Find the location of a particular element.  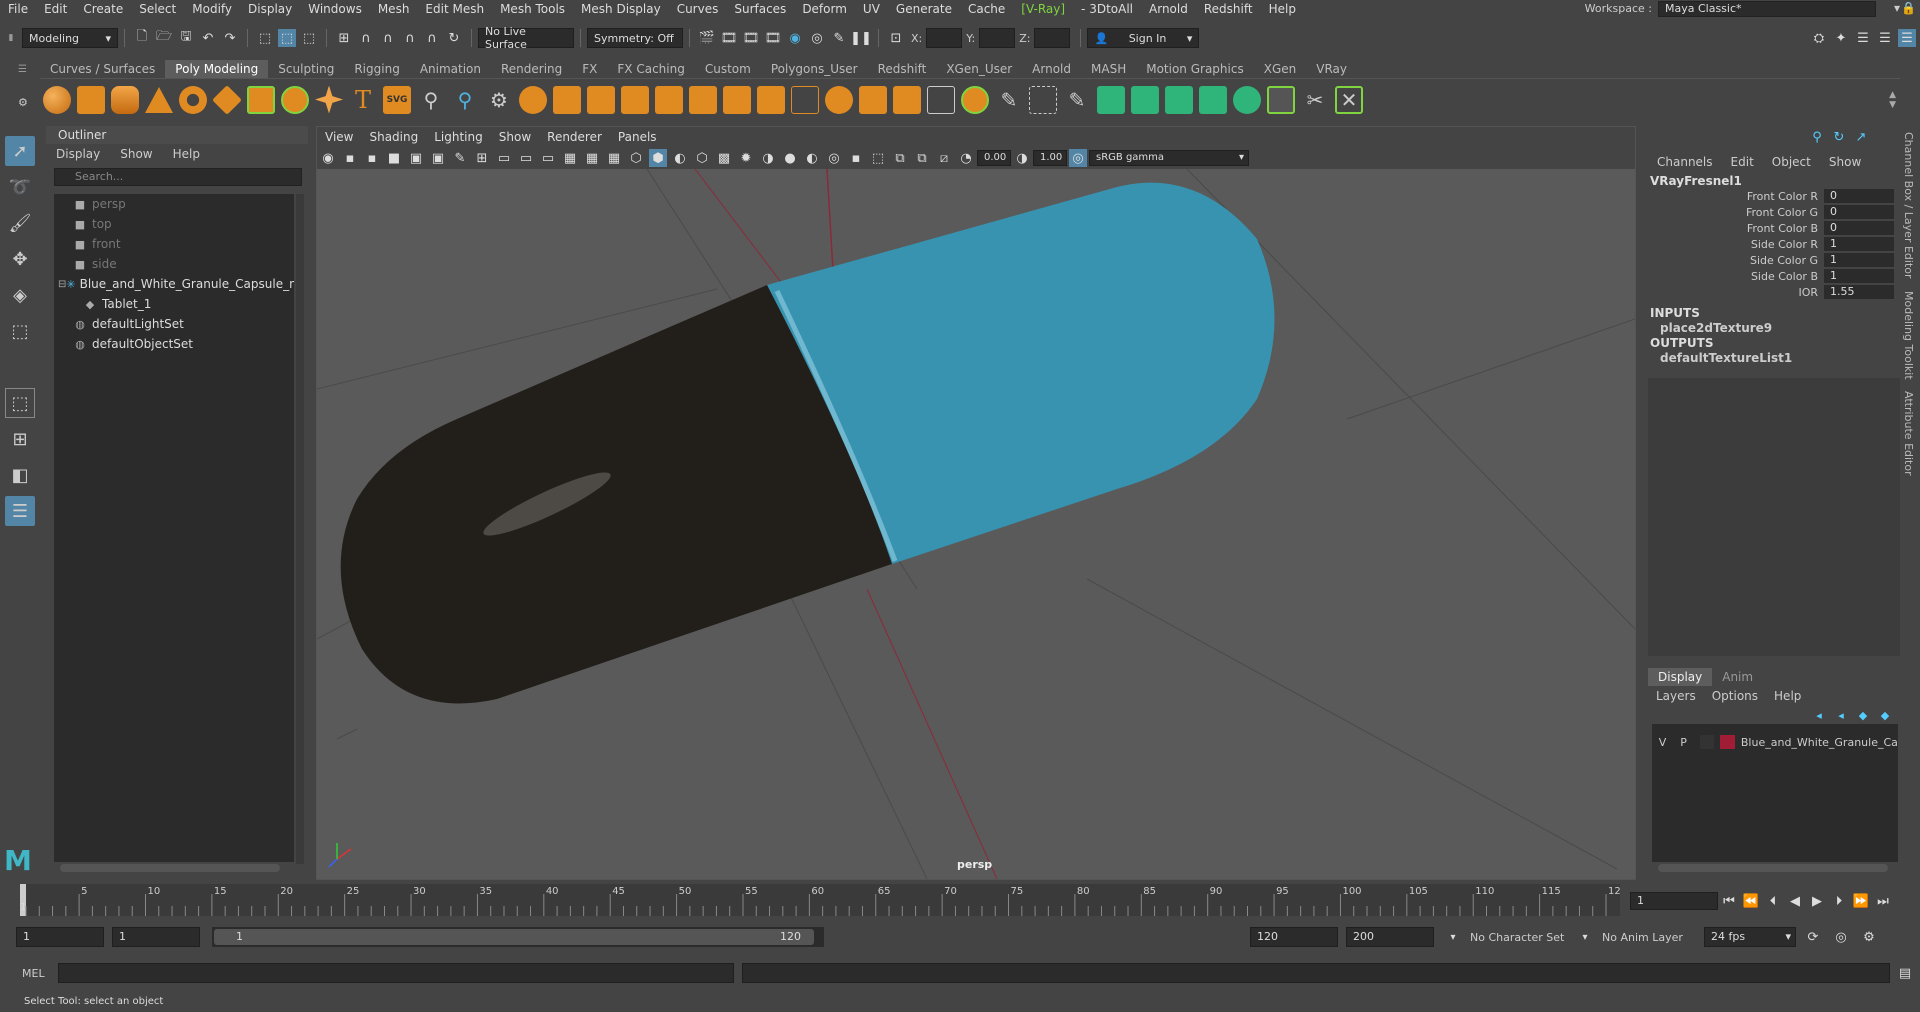

quad-draw-icon is located at coordinates (941, 99).